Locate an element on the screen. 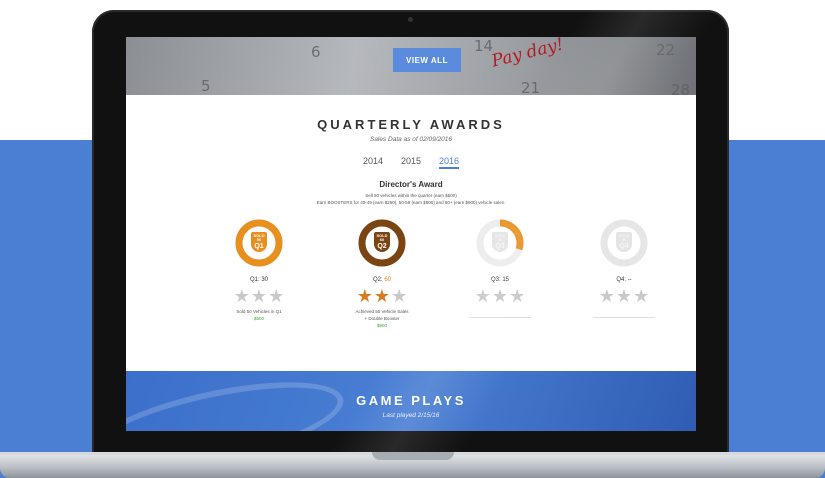 This screenshot has width=825, height=478. quarter-count: Q2: 60 is located at coordinates (382, 280).